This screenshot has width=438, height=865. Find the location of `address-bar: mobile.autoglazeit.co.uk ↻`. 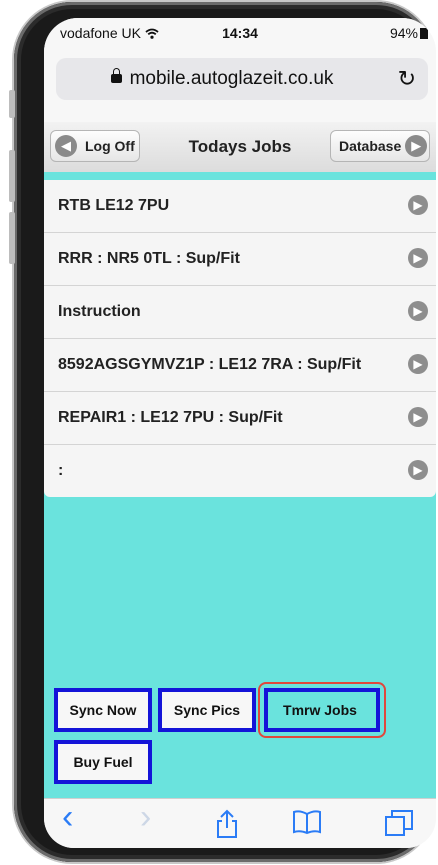

address-bar: mobile.autoglazeit.co.uk ↻ is located at coordinates (242, 79).